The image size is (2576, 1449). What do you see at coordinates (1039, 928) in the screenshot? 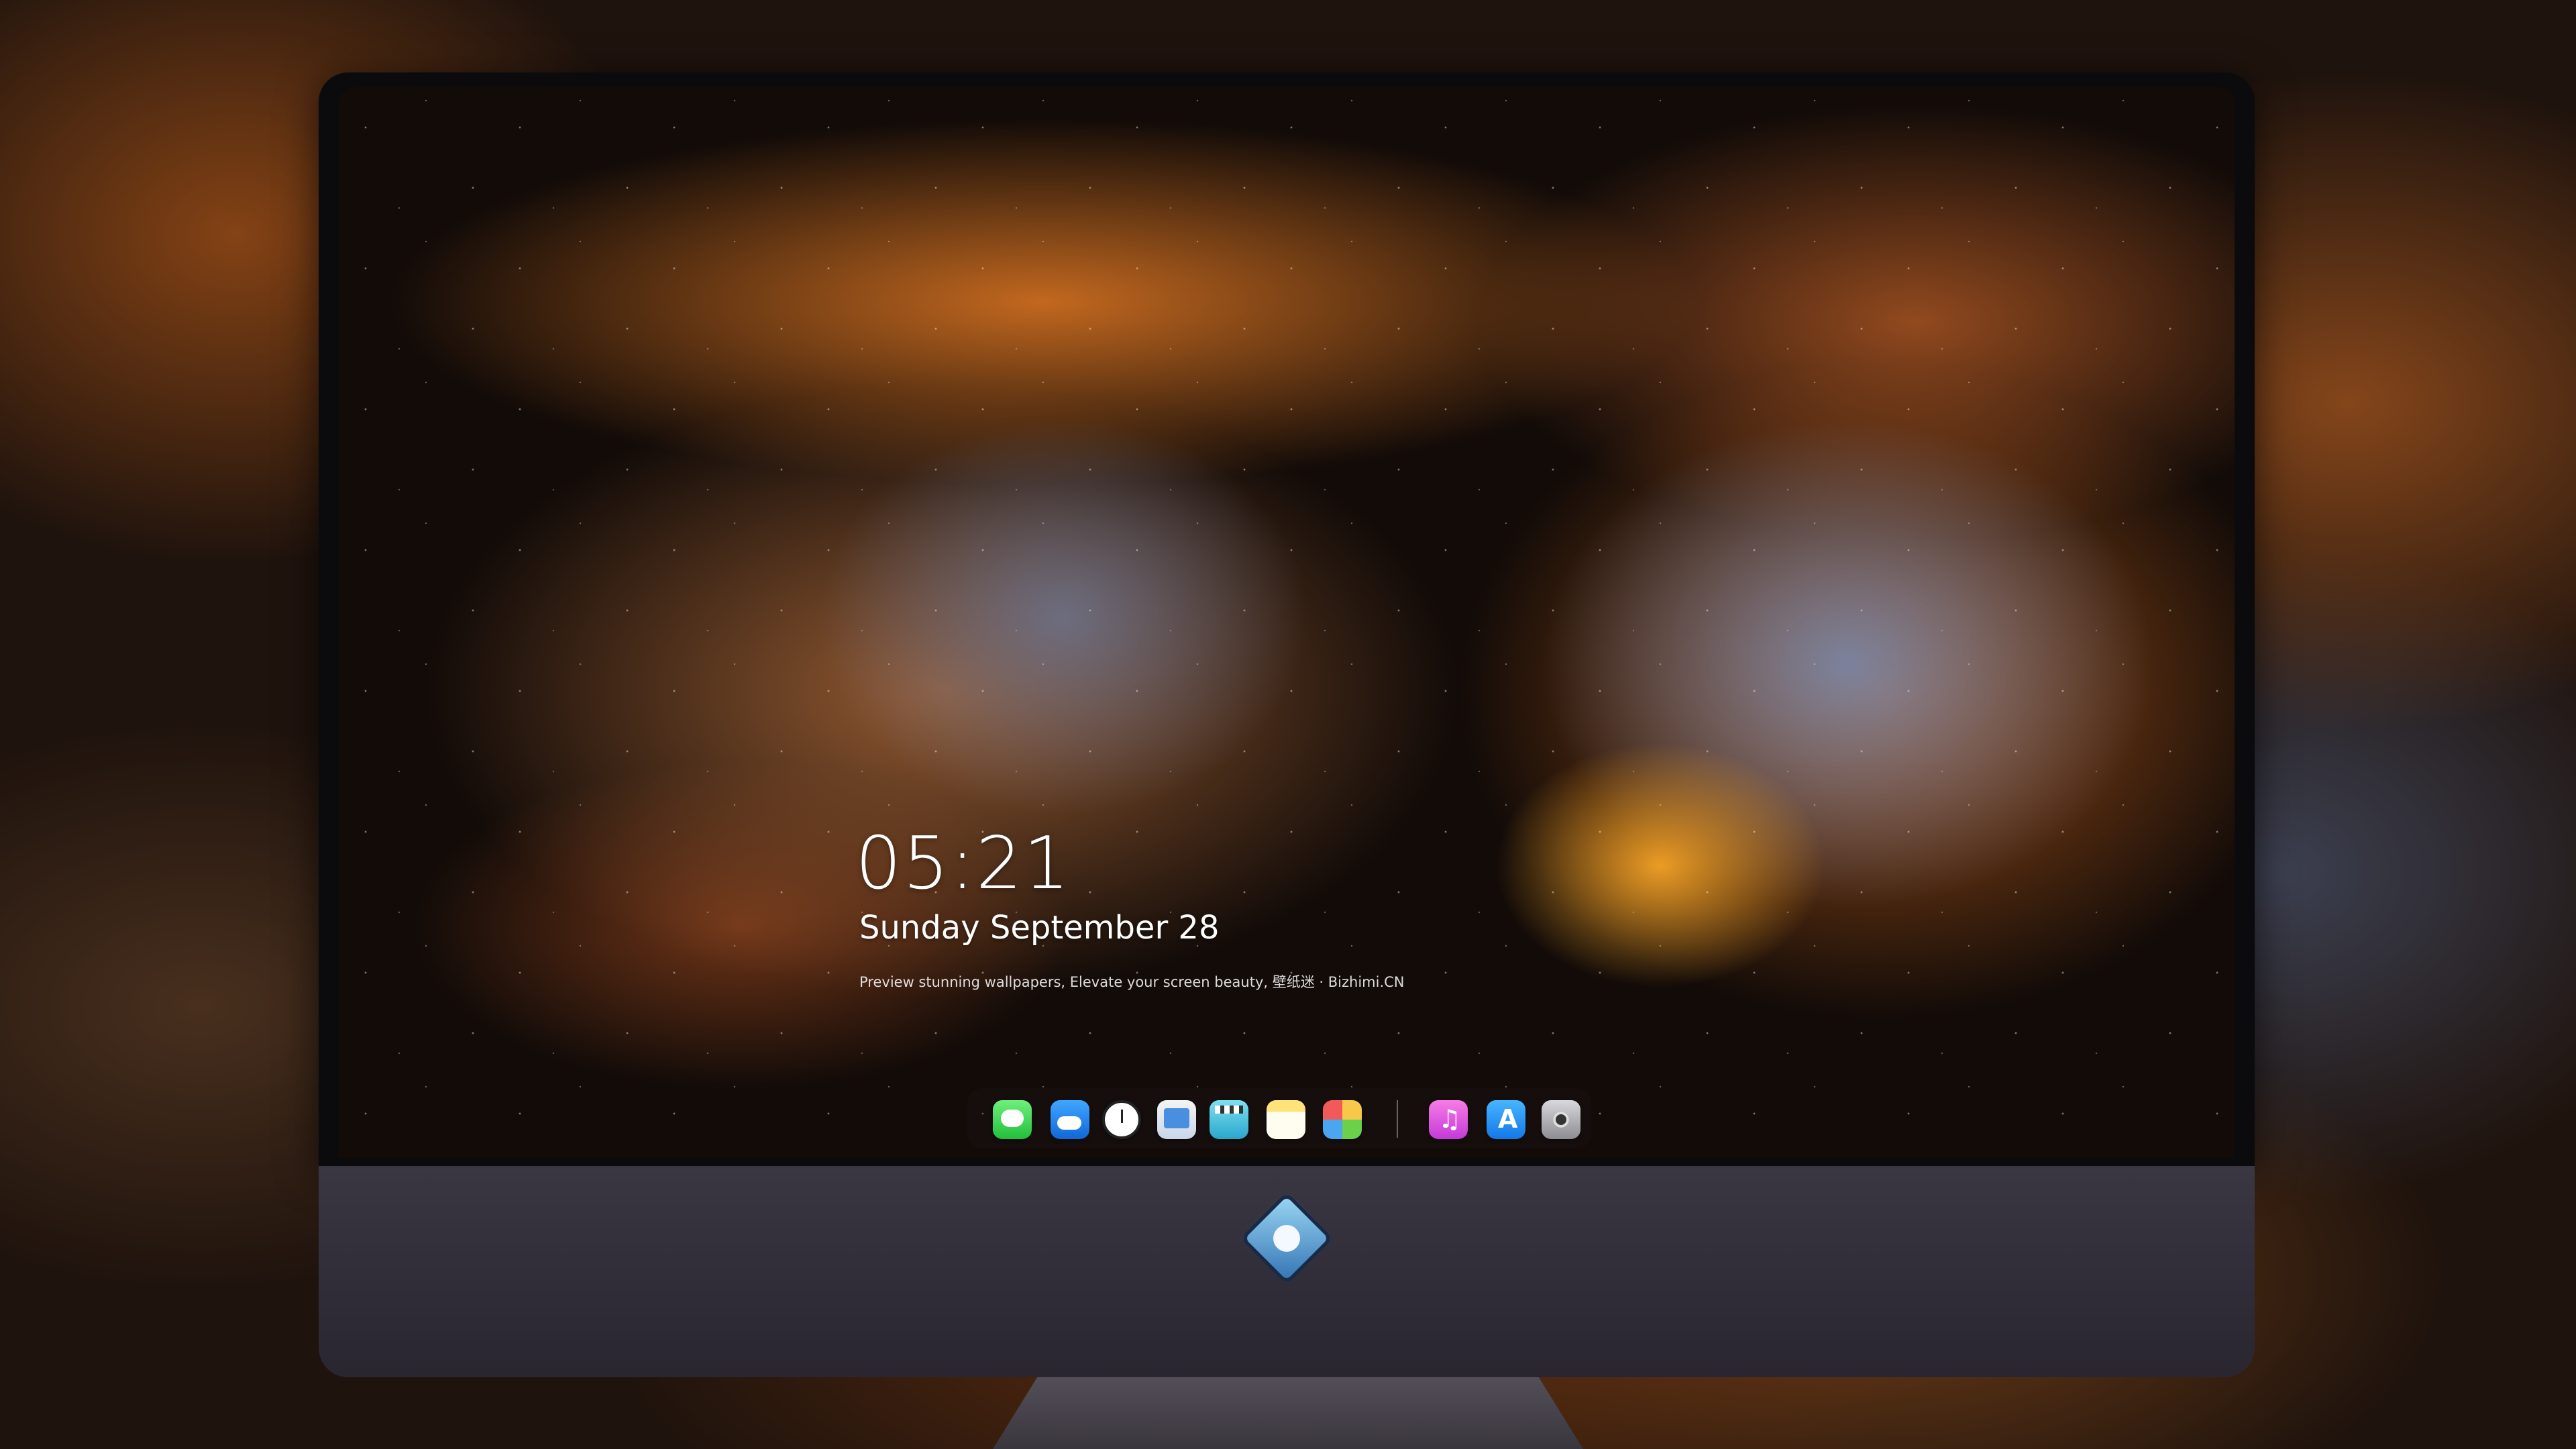
I see `lock-date: Sunday September 28` at bounding box center [1039, 928].